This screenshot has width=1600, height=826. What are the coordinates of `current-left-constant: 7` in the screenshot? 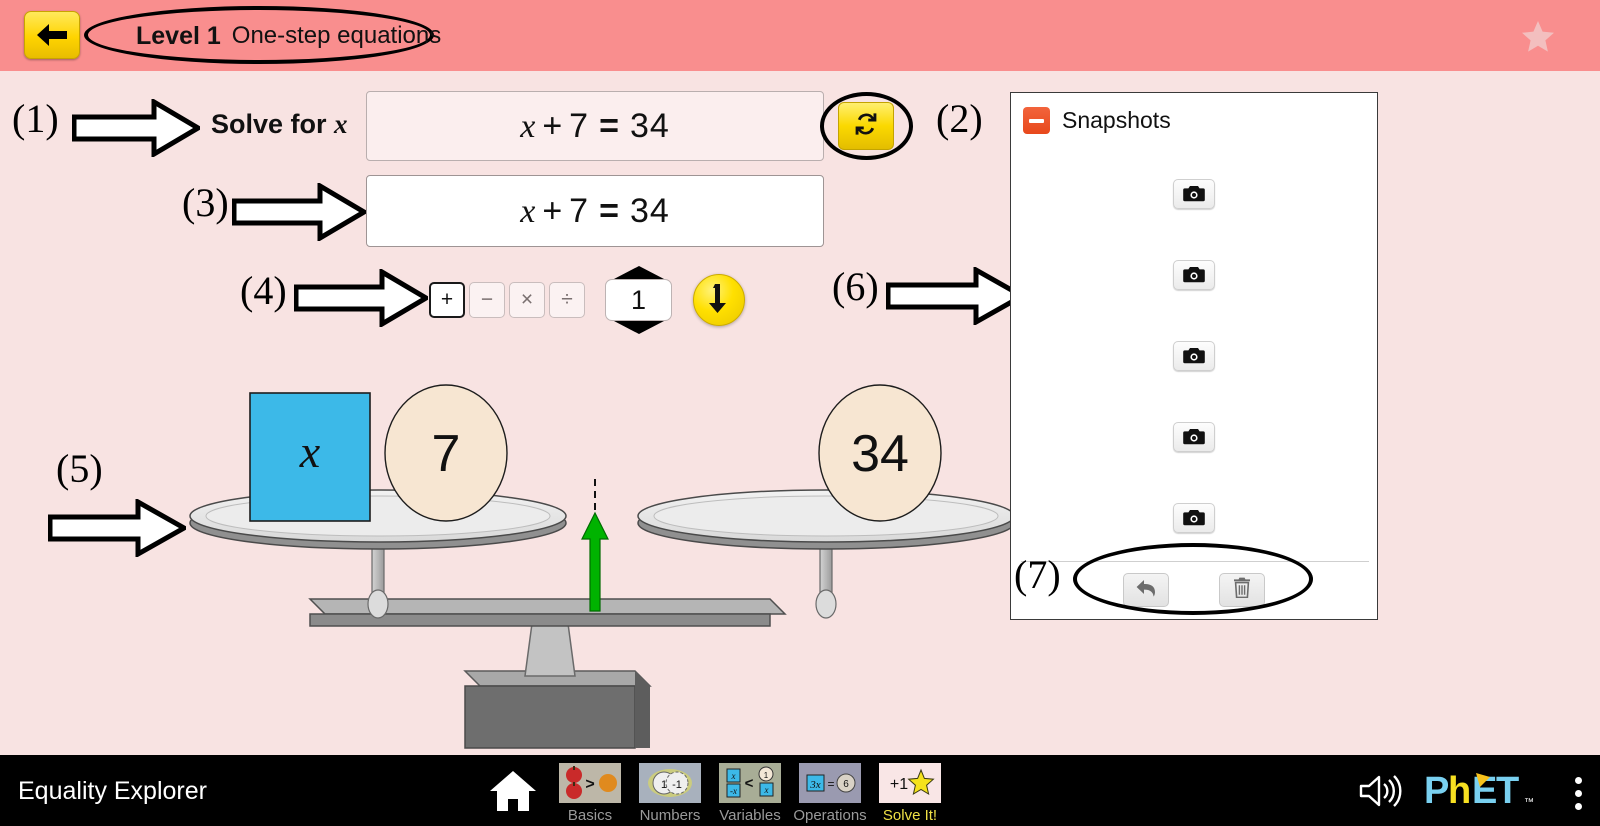 It's located at (579, 210).